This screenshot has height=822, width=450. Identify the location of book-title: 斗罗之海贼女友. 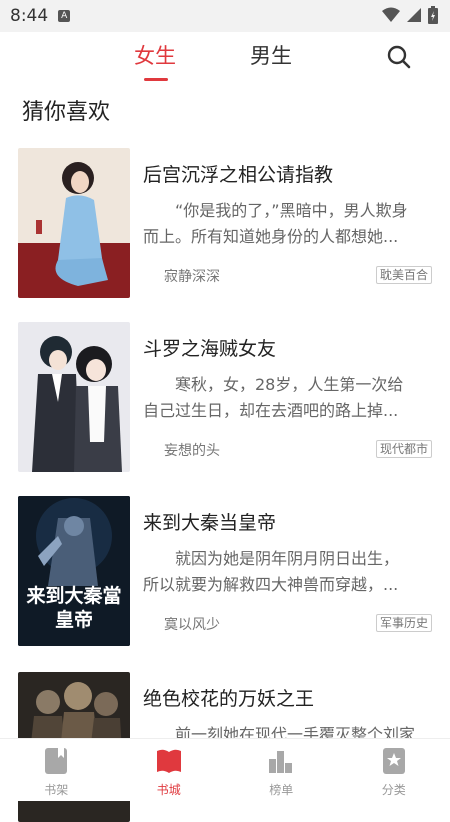
(209, 347).